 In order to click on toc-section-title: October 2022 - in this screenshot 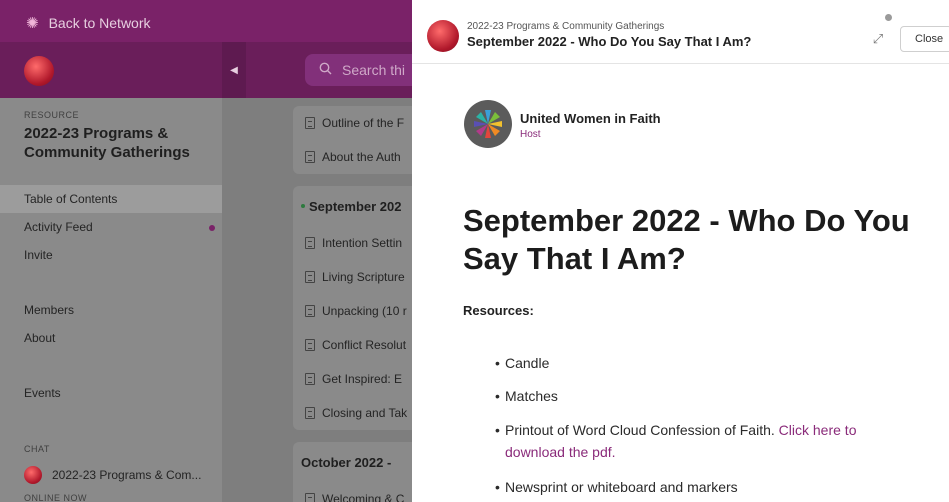, I will do `click(346, 462)`.